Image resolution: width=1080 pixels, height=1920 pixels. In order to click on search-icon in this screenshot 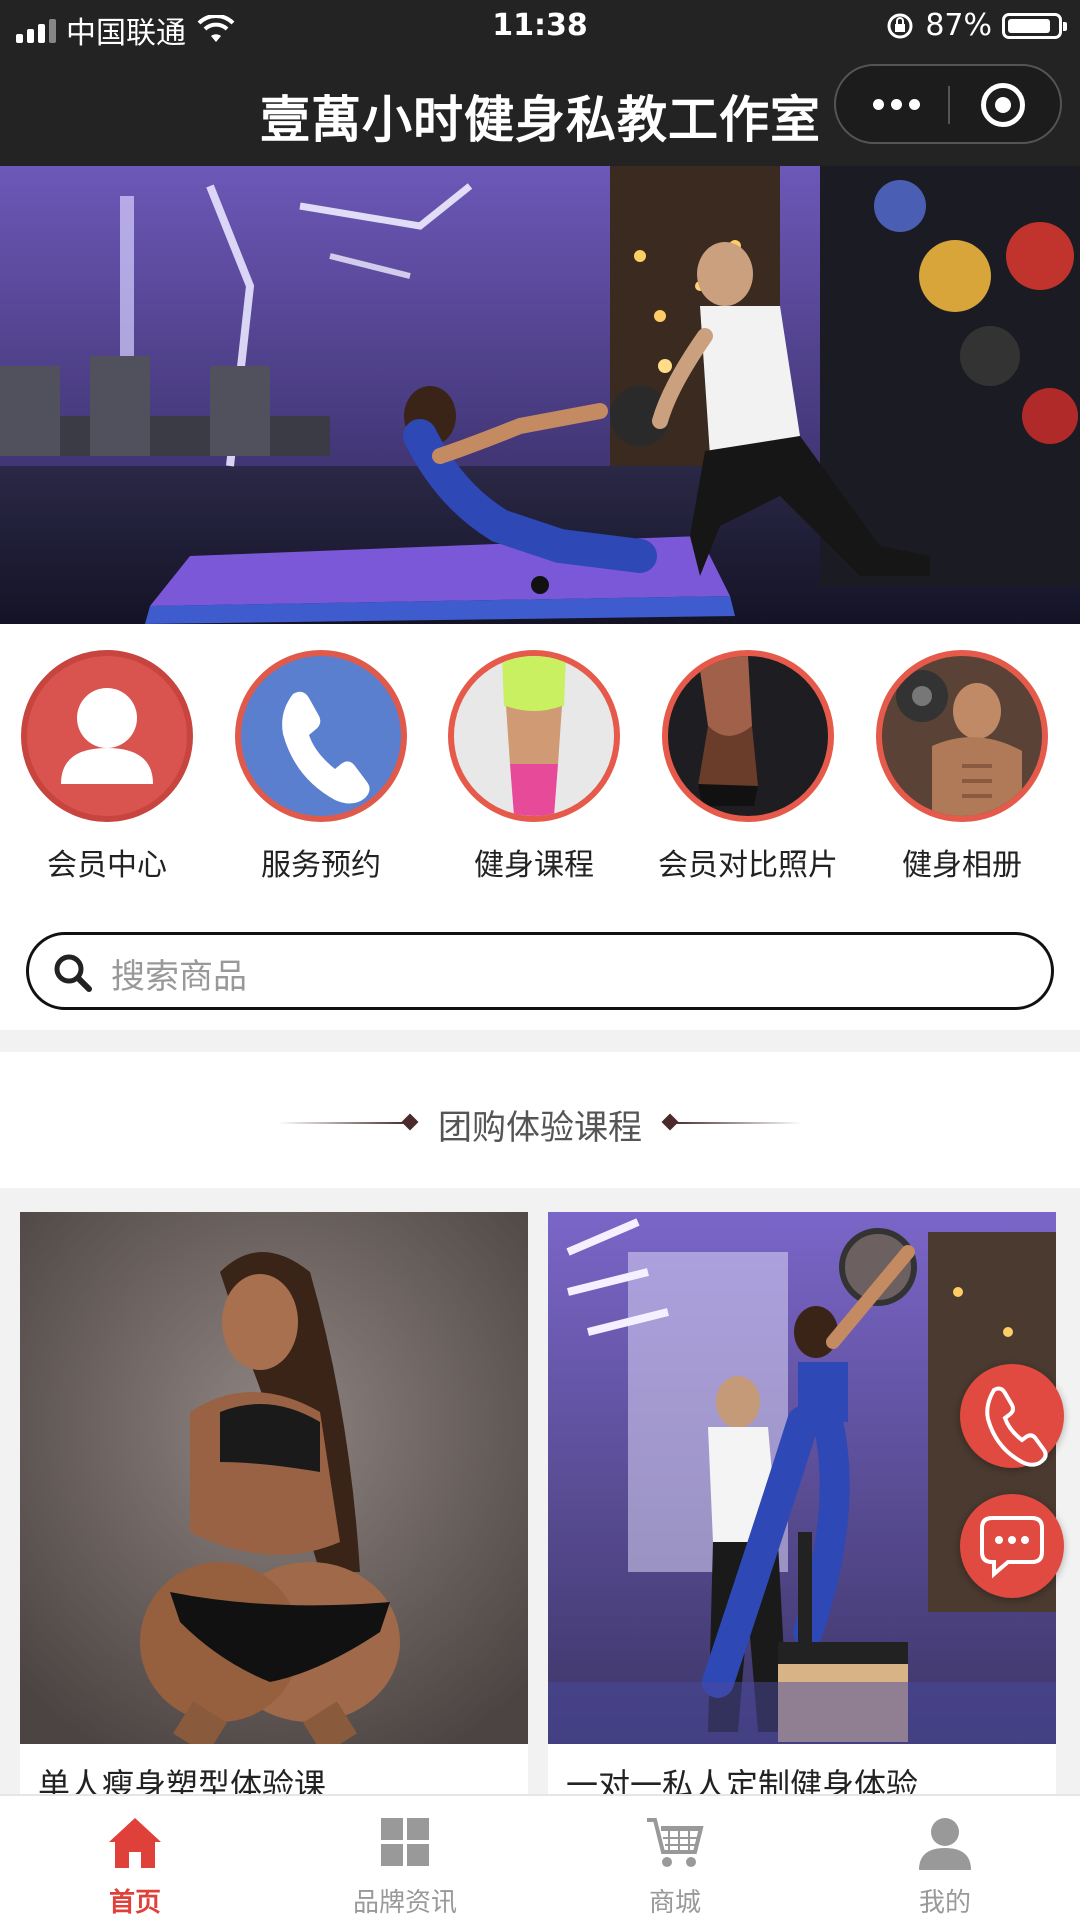, I will do `click(73, 973)`.